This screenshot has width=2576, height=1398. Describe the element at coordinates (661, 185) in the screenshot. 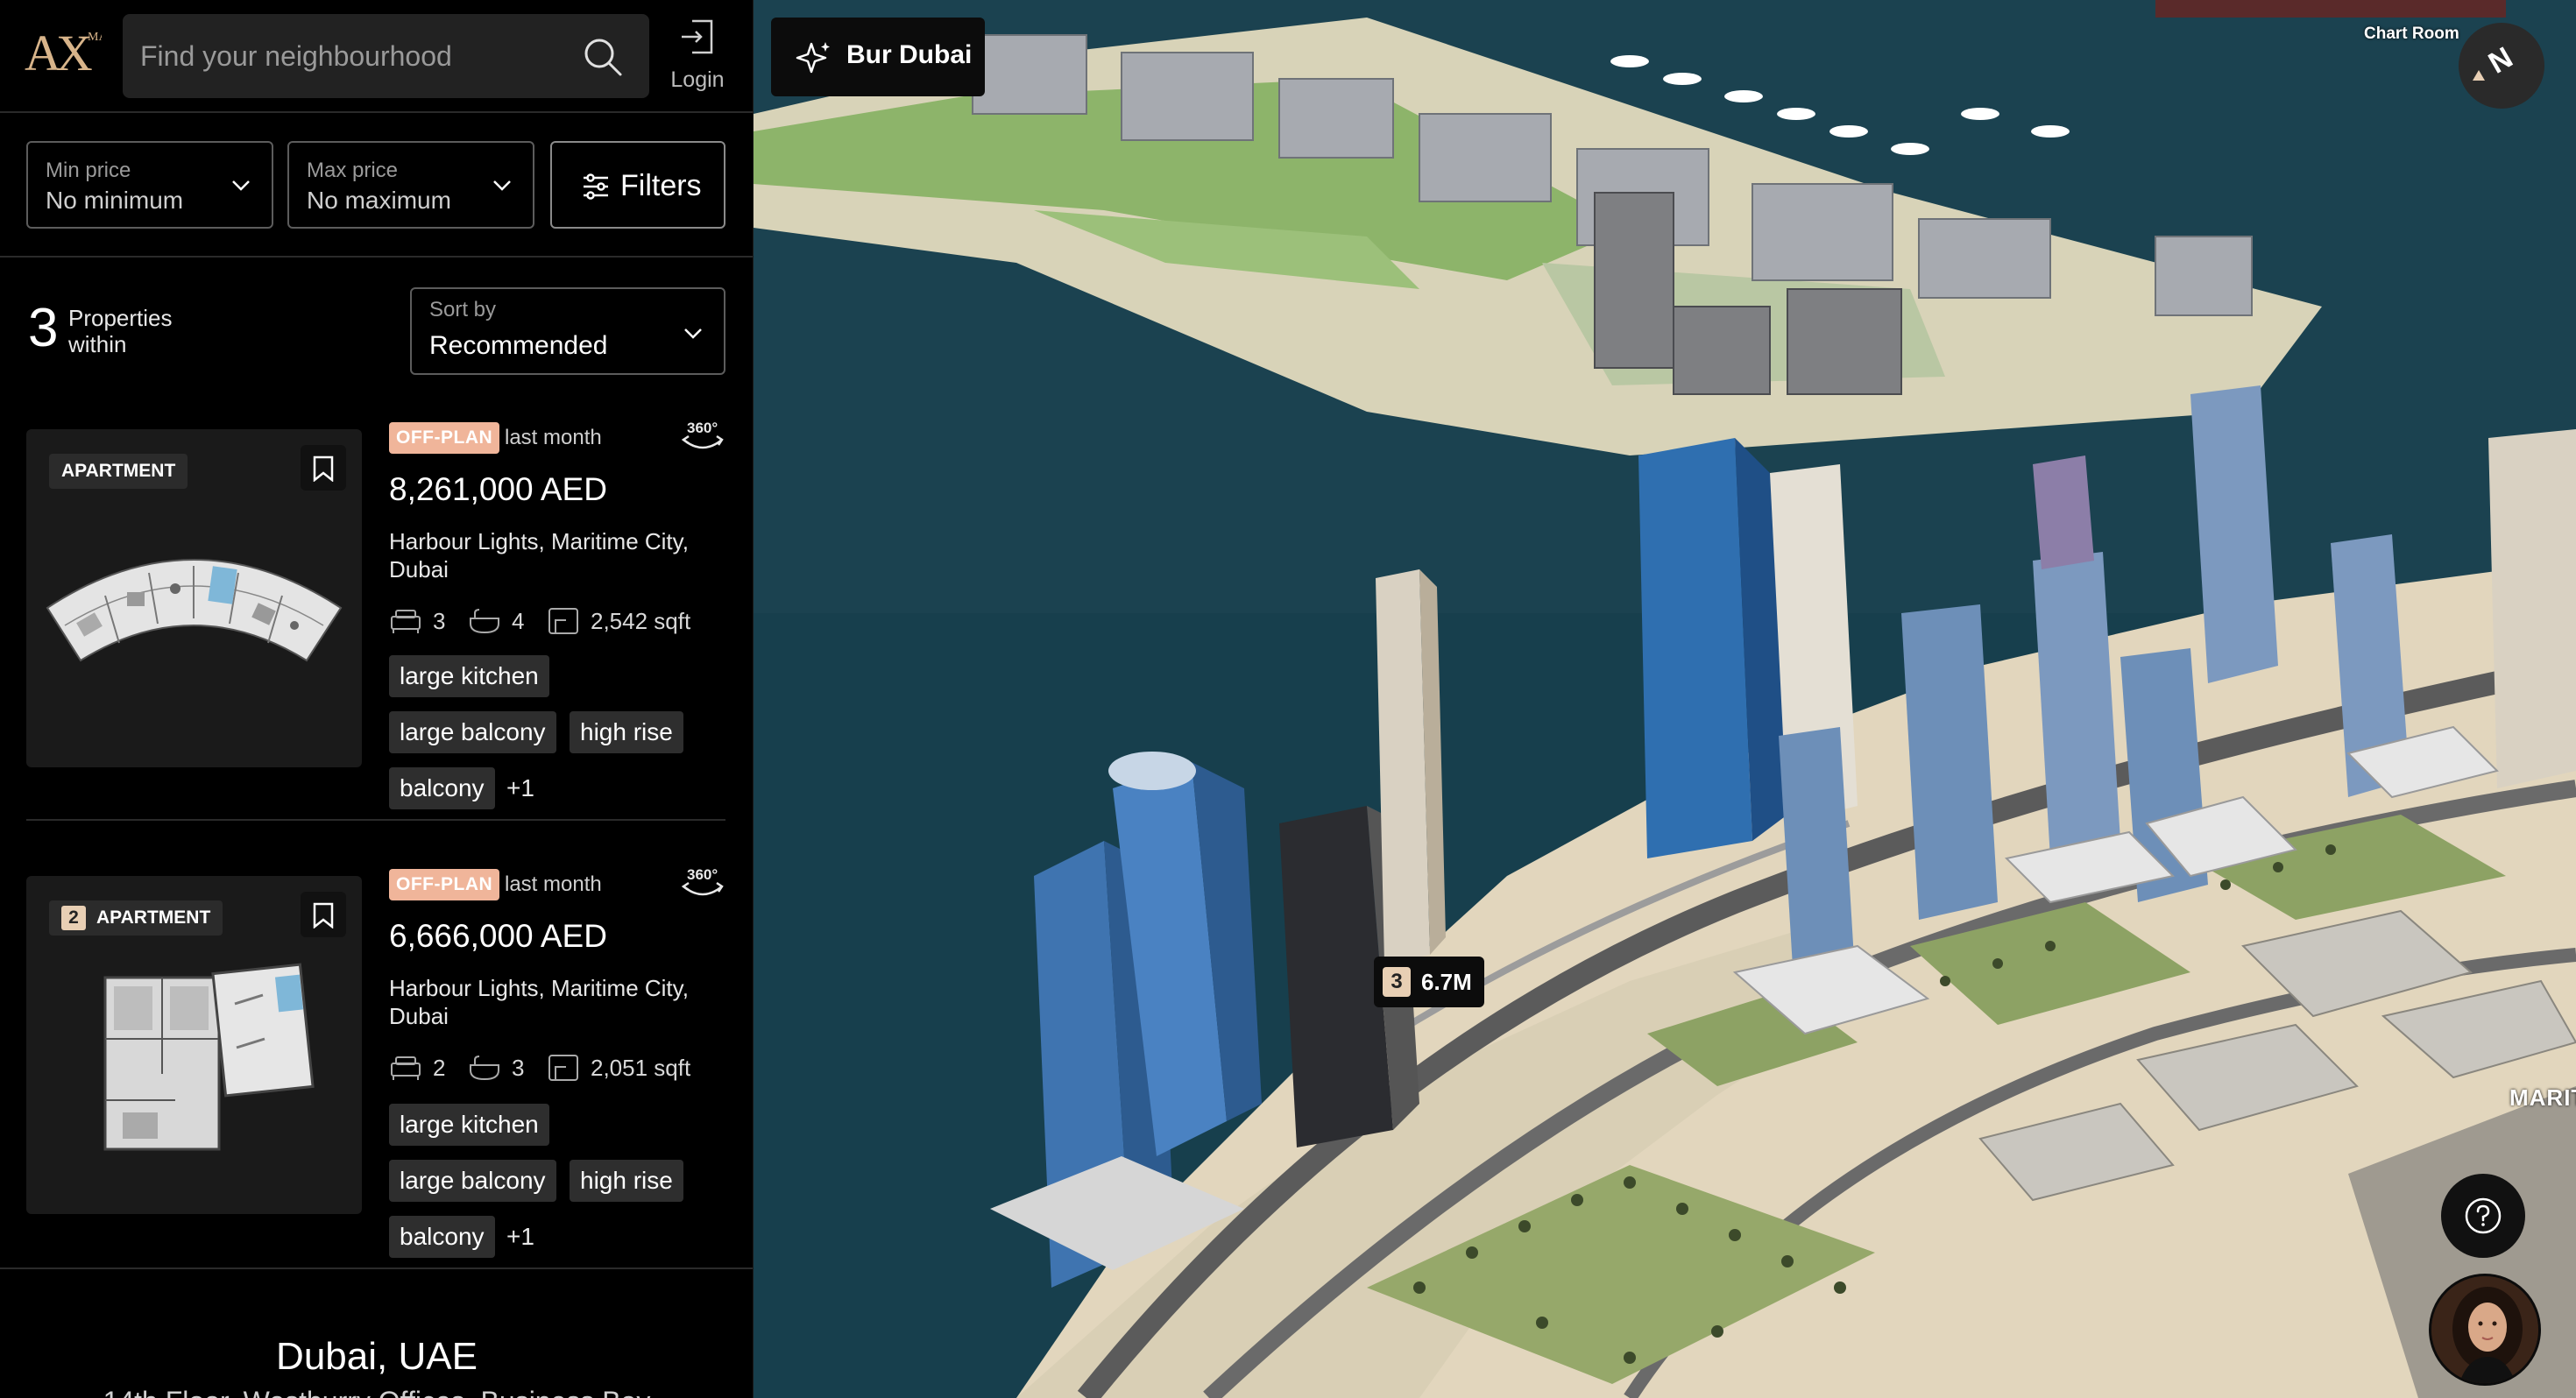

I see `filters-label: Filters` at that location.